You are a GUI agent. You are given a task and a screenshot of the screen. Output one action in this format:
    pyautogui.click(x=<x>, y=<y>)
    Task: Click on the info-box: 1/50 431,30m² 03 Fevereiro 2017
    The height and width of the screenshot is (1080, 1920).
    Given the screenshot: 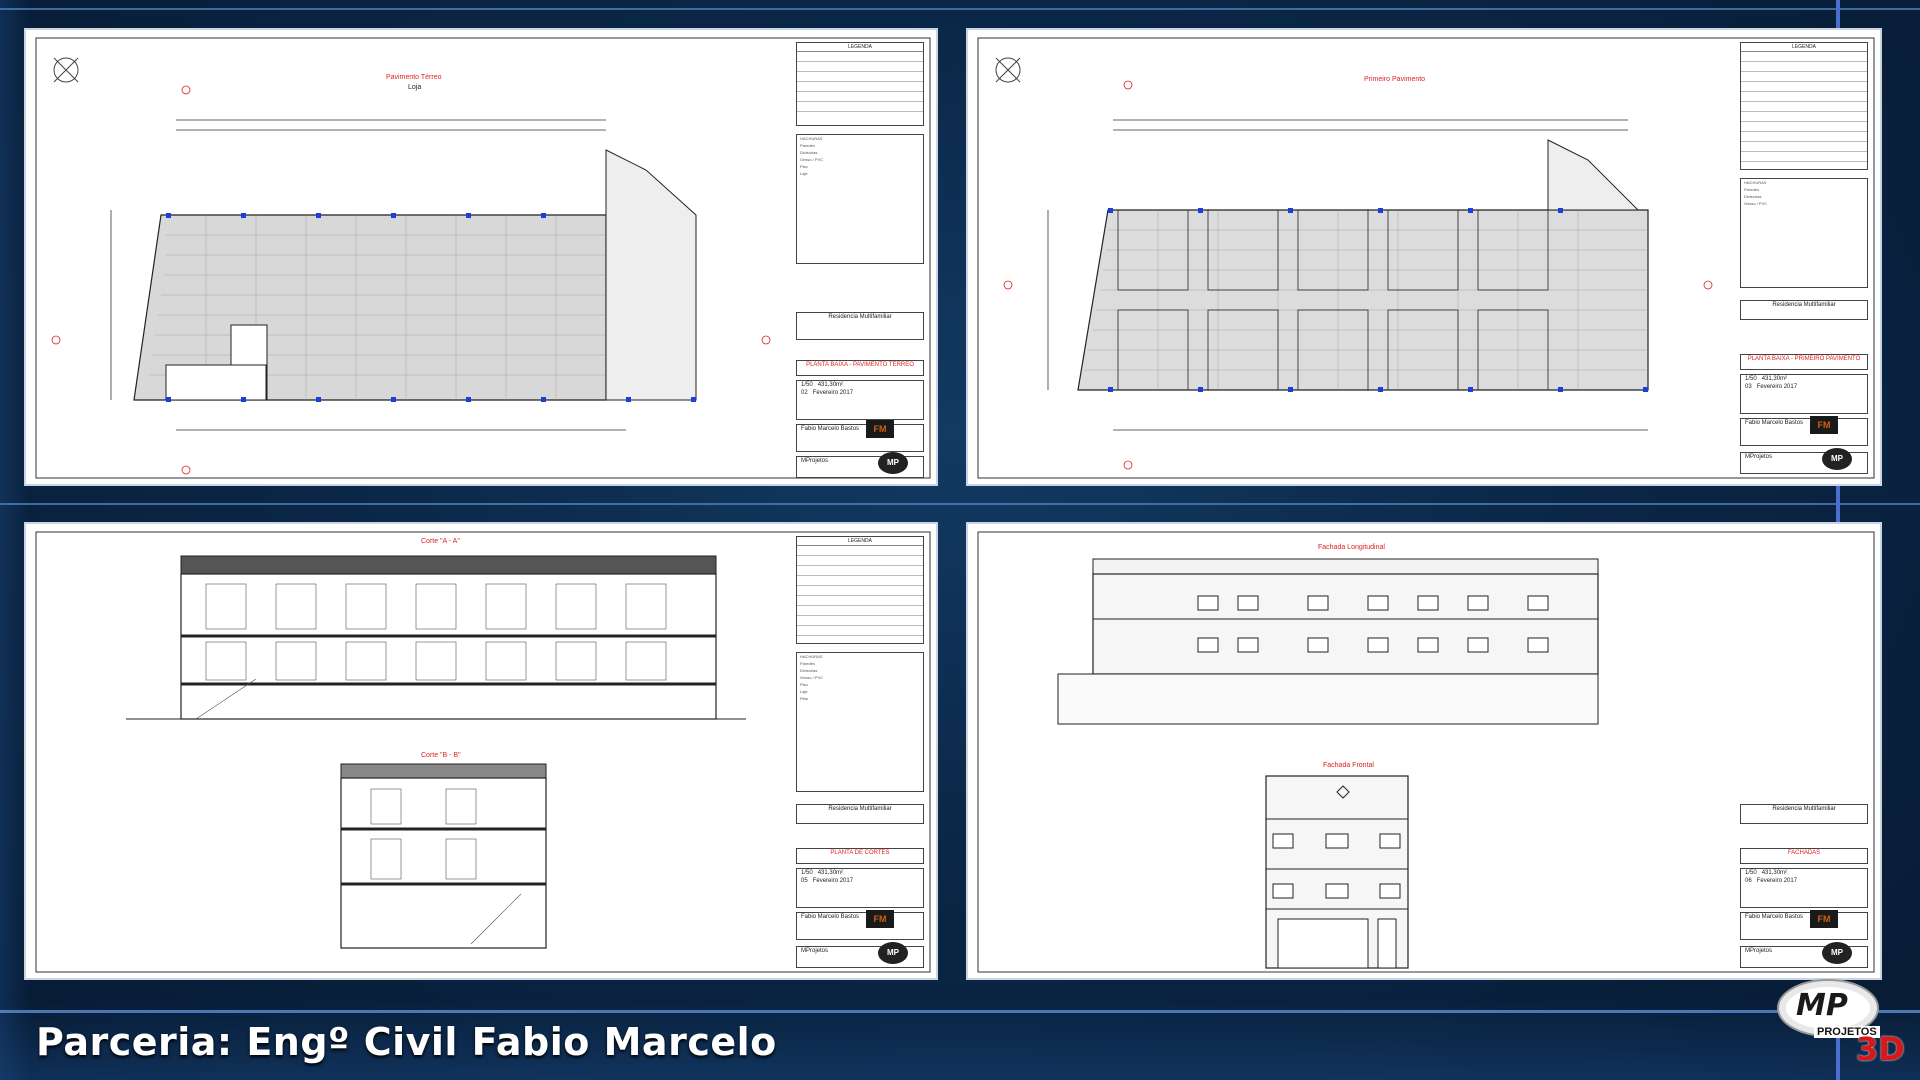 What is the action you would take?
    pyautogui.click(x=1804, y=394)
    